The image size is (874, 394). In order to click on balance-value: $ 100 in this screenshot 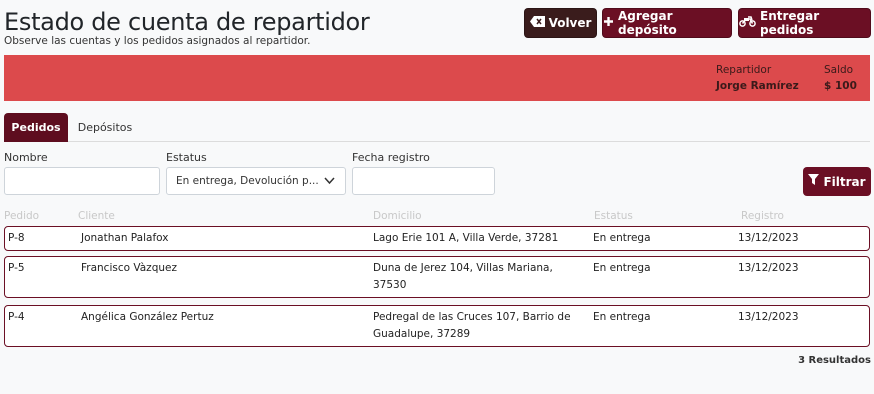, I will do `click(840, 86)`.